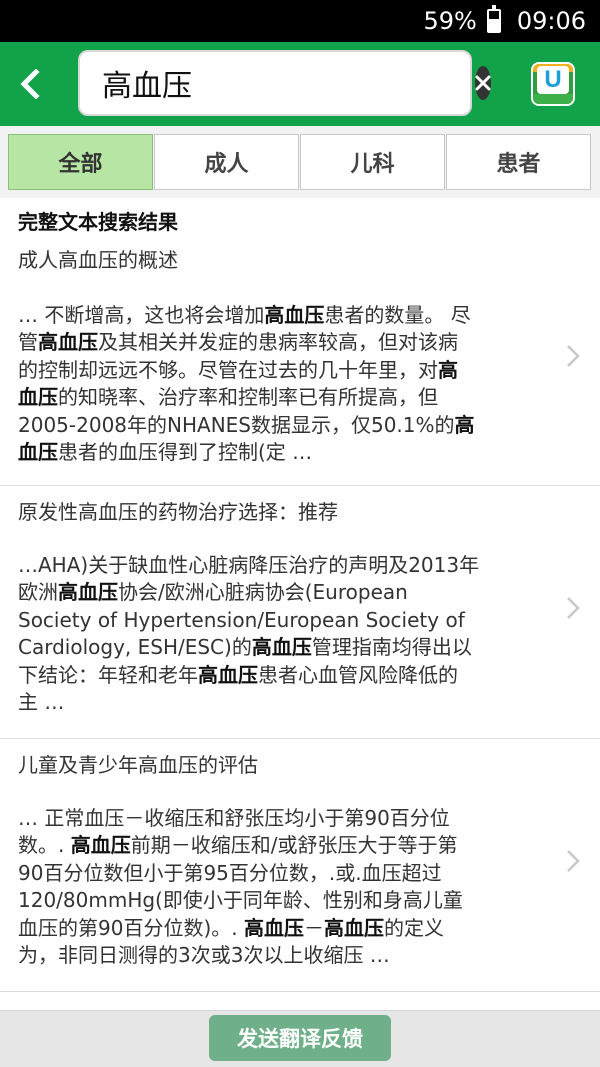 This screenshot has height=1067, width=600. I want to click on filter-tabs: 全部 成人 儿科 患者, so click(300, 162).